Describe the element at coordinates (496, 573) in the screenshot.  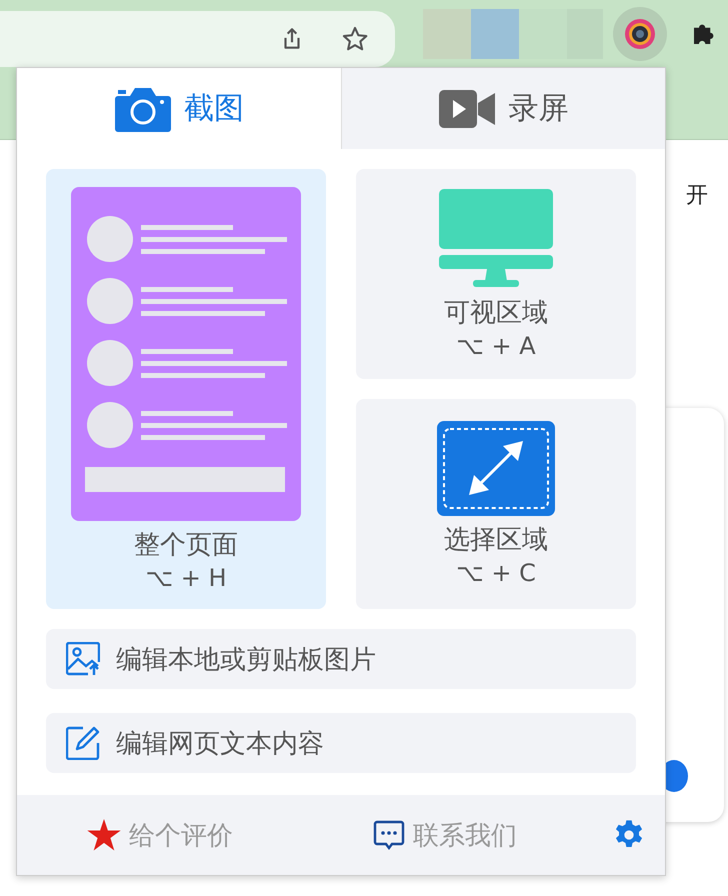
I see `shortcut-label: ⌥ + C` at that location.